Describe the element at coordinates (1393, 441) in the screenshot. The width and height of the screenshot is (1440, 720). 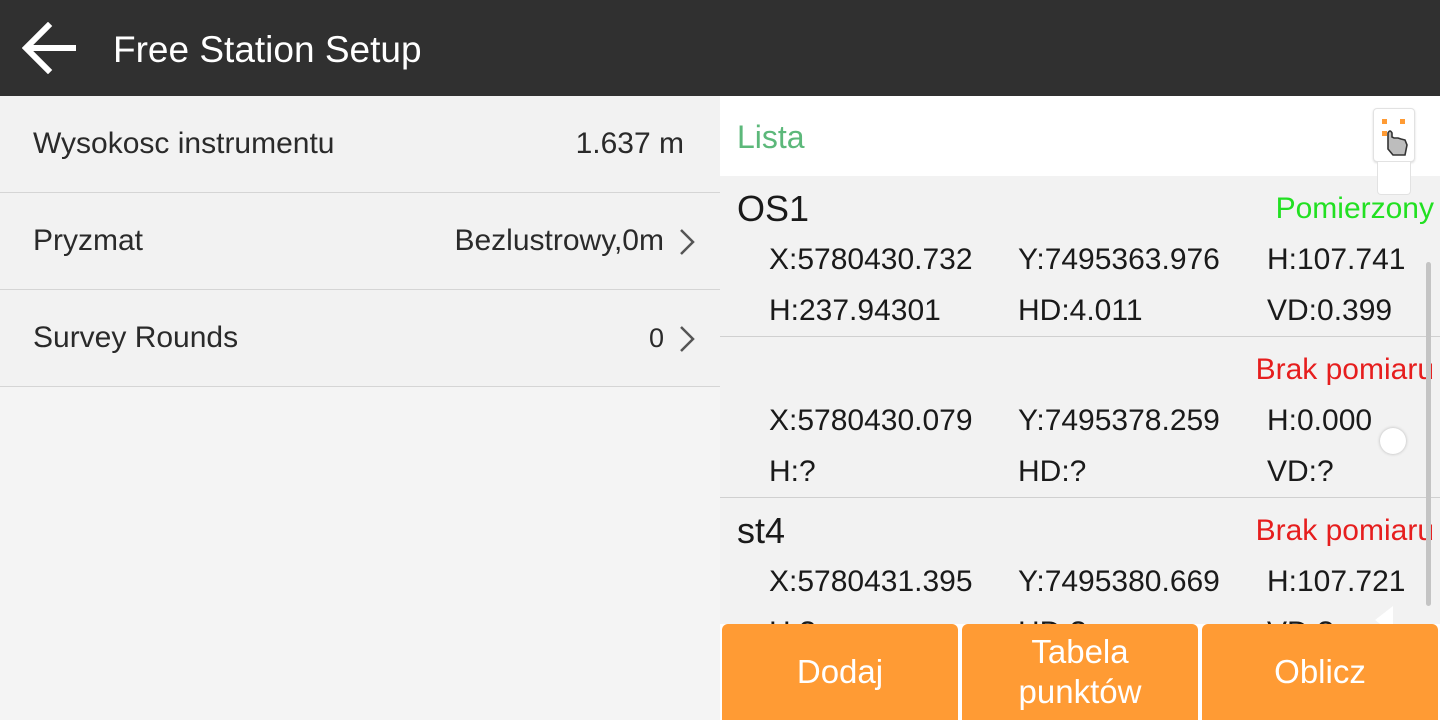
I see `floating-dot-handle` at that location.